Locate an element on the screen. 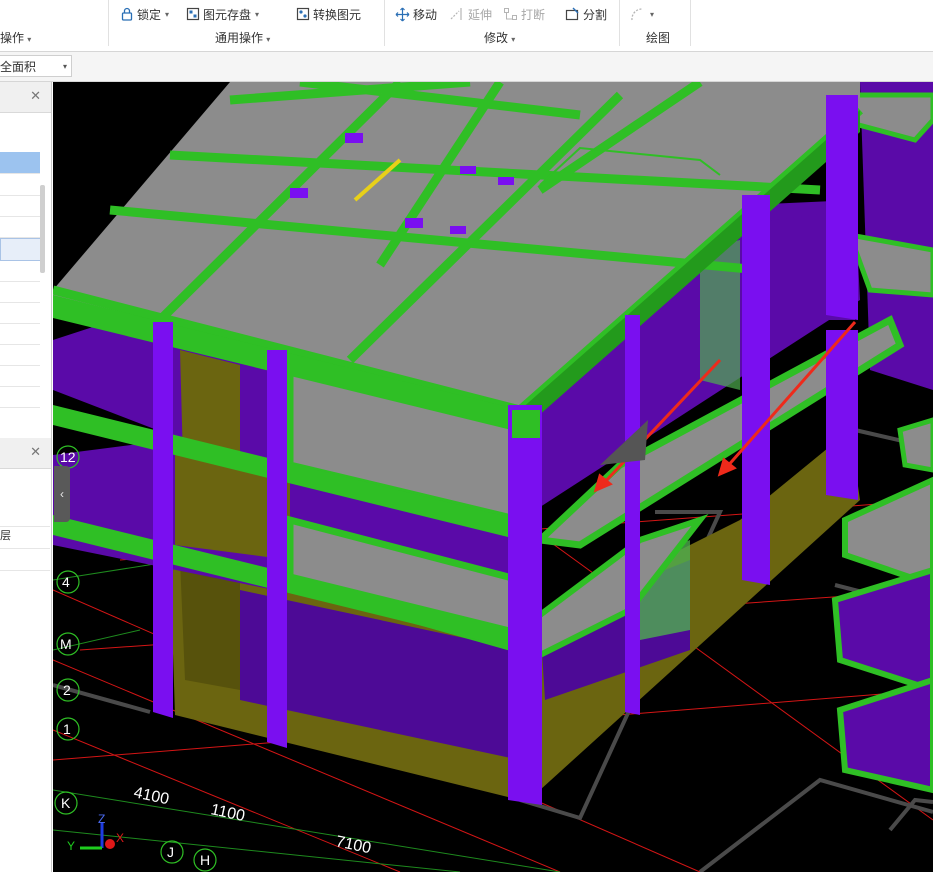  break-icon is located at coordinates (510, 14).